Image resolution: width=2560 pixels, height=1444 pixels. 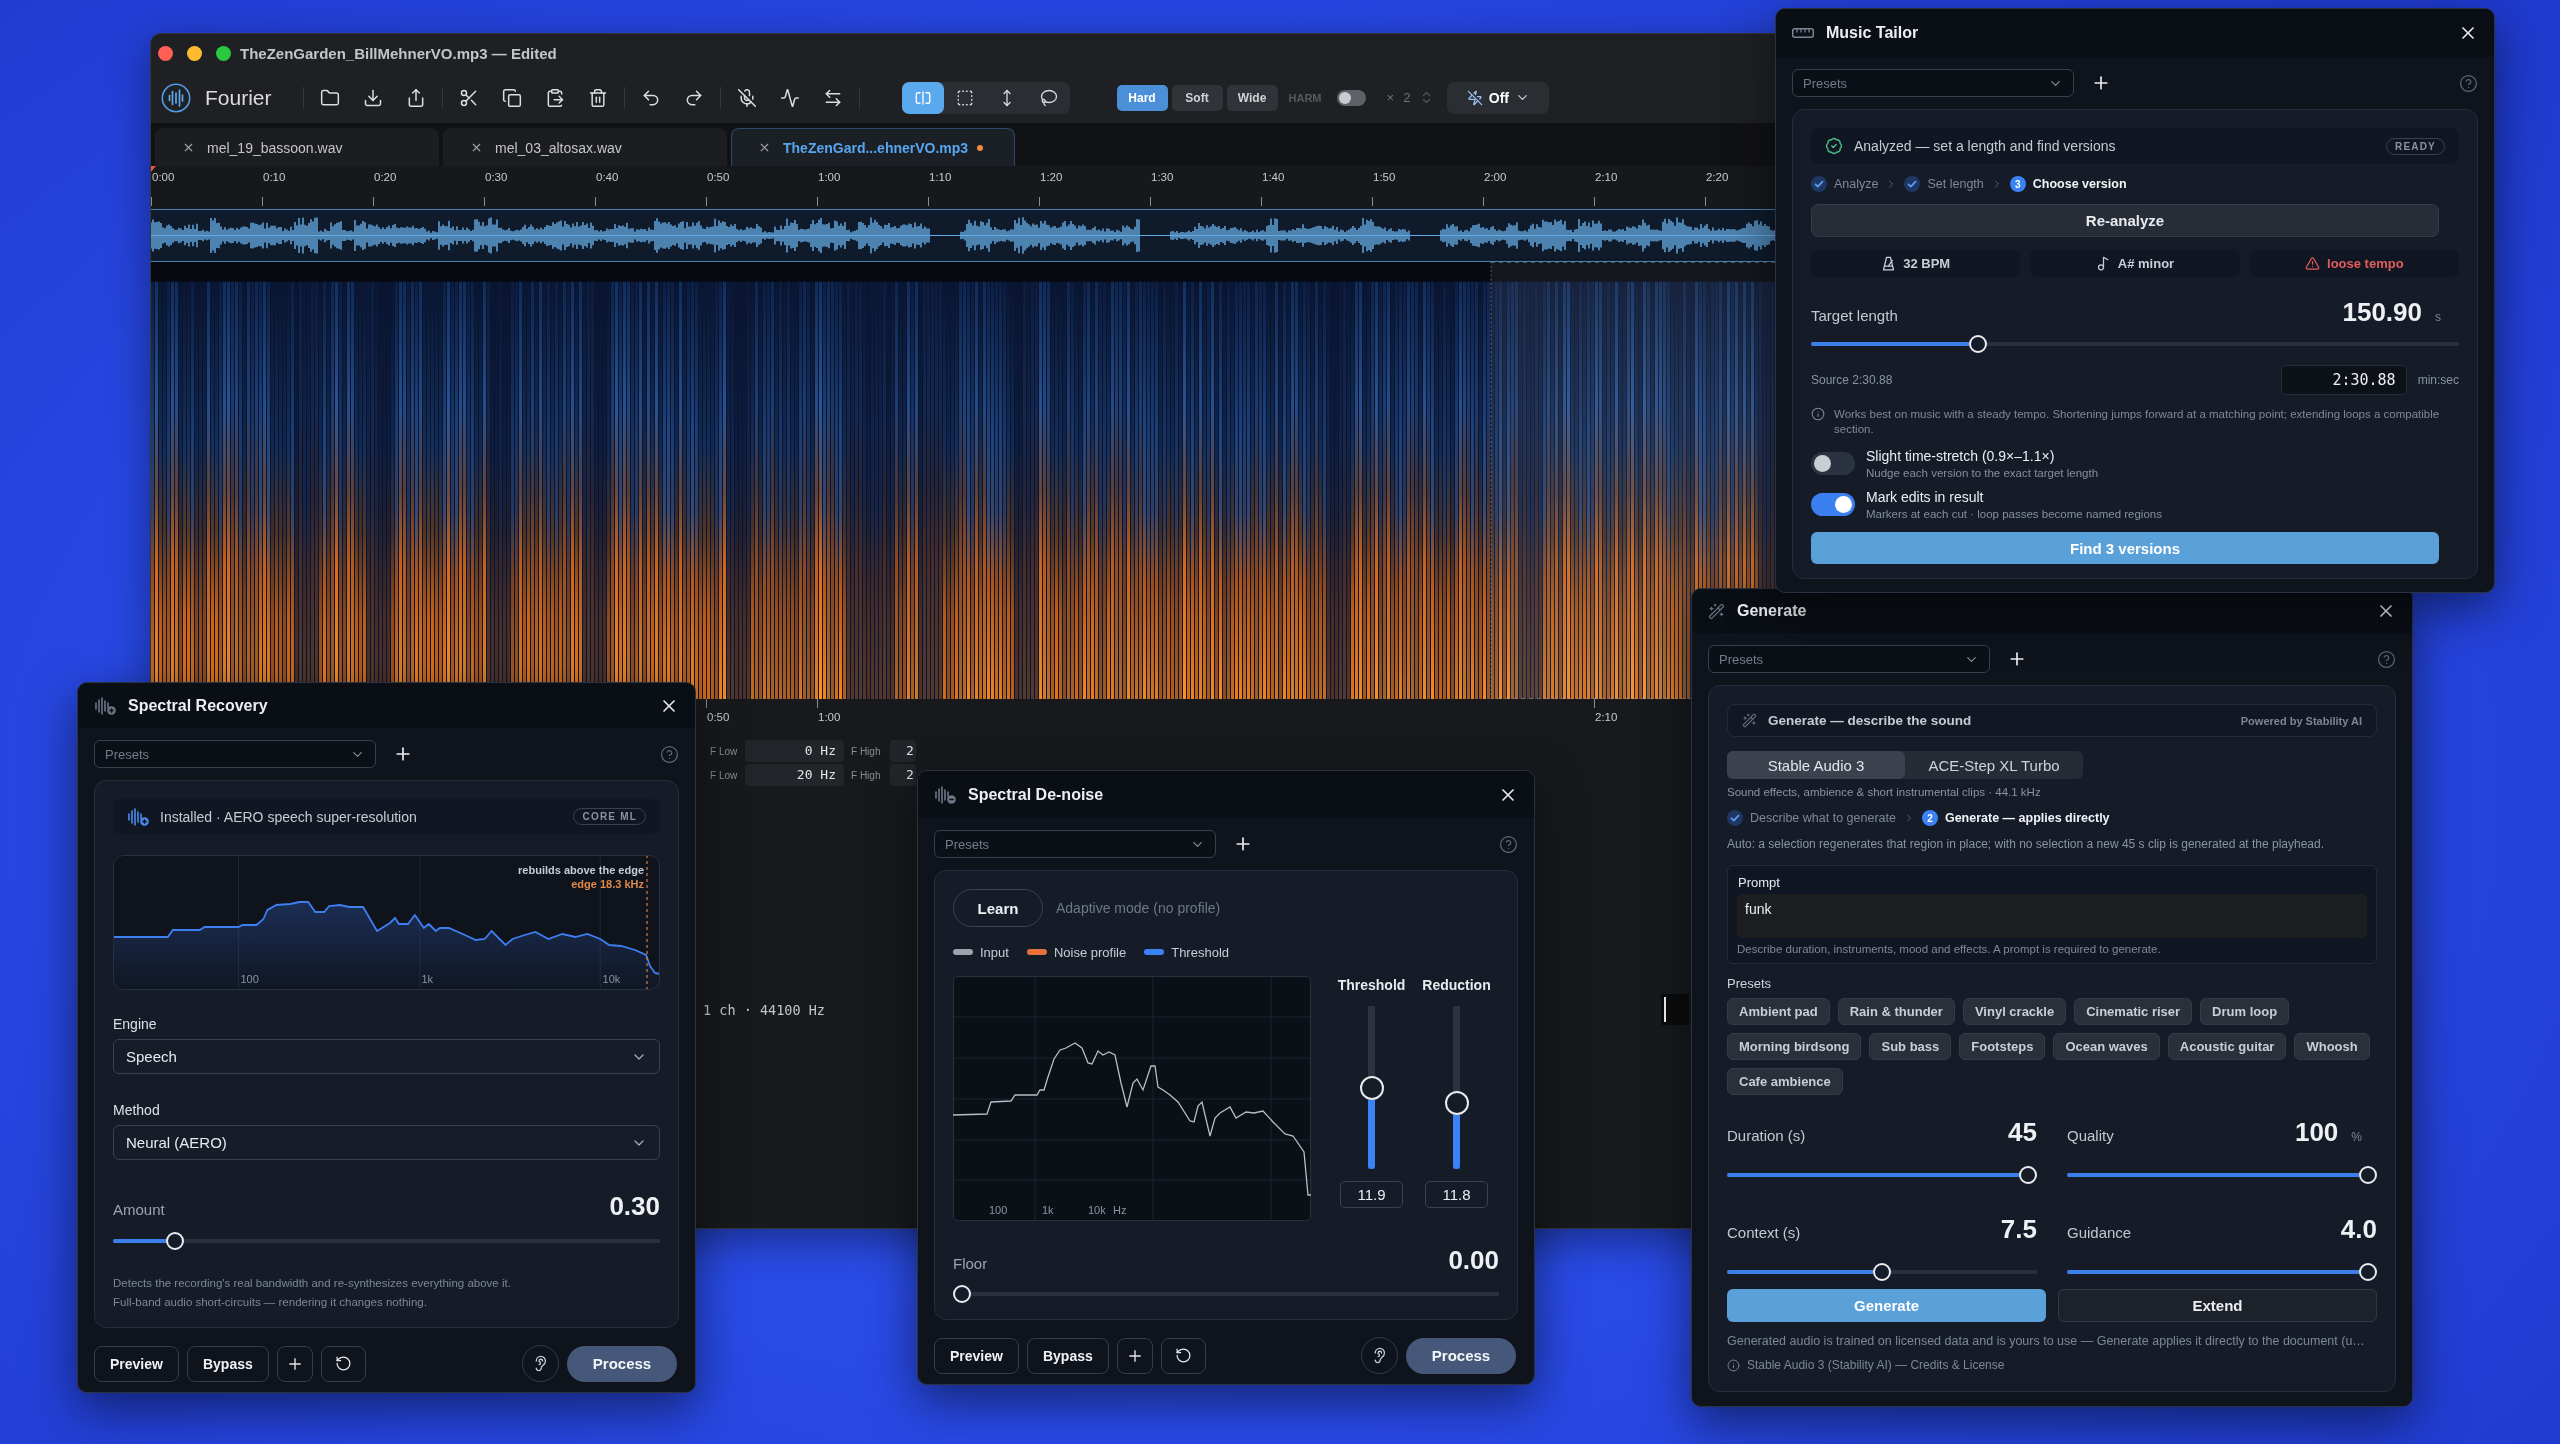 I want to click on option-subtitle: Nudge each version to the exact target length, so click(x=1982, y=473).